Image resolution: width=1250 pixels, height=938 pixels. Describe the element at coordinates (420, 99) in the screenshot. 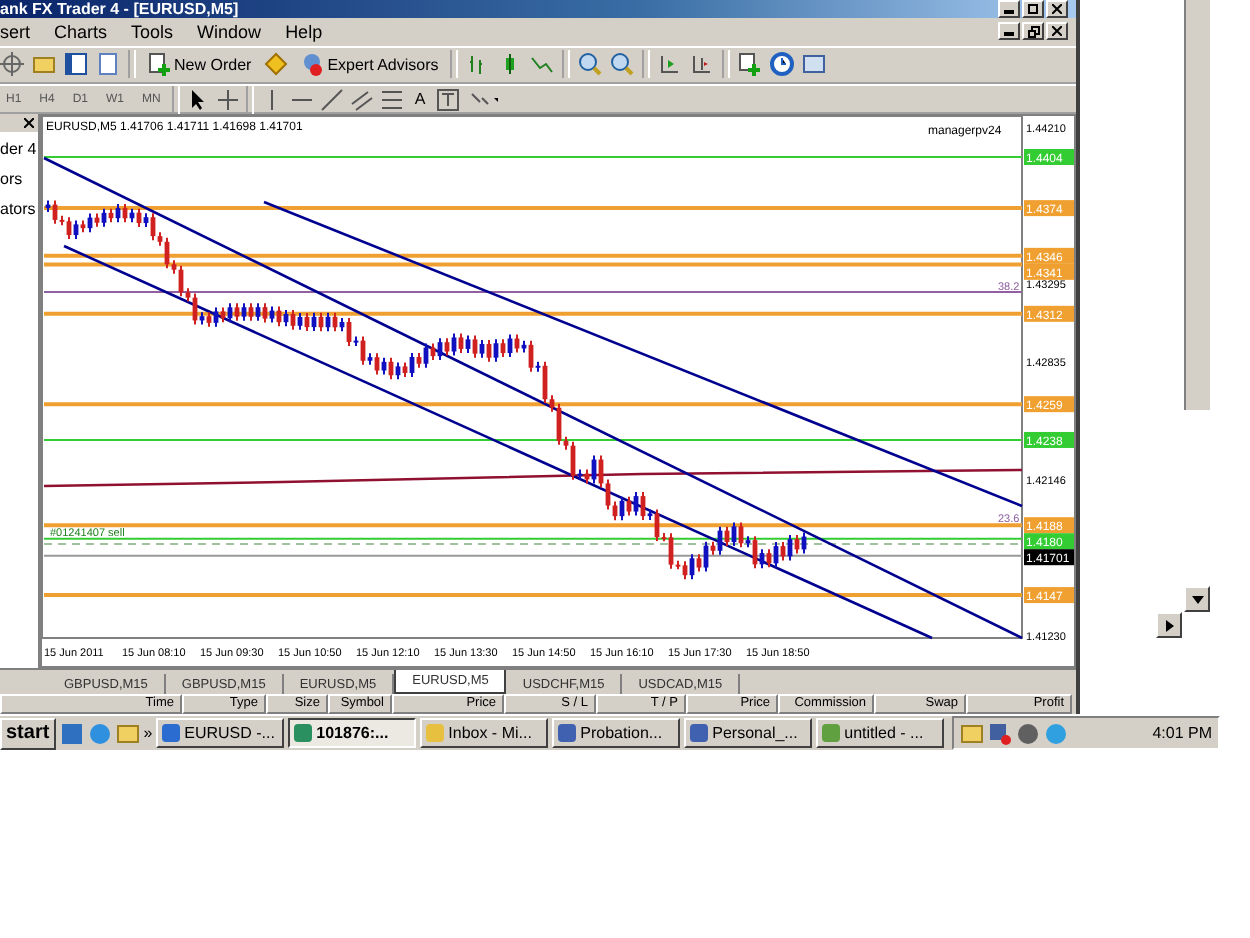

I see `text-tool-button: A` at that location.